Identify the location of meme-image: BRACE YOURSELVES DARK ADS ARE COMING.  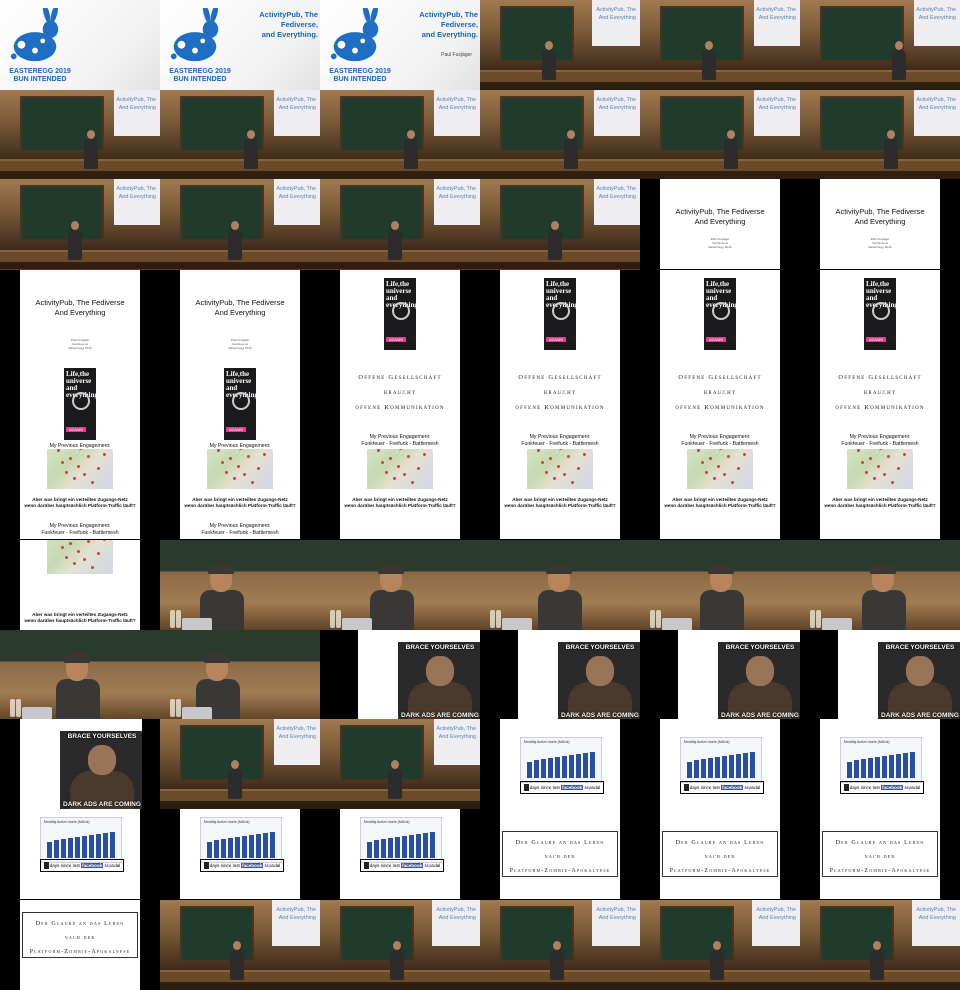
(759, 680).